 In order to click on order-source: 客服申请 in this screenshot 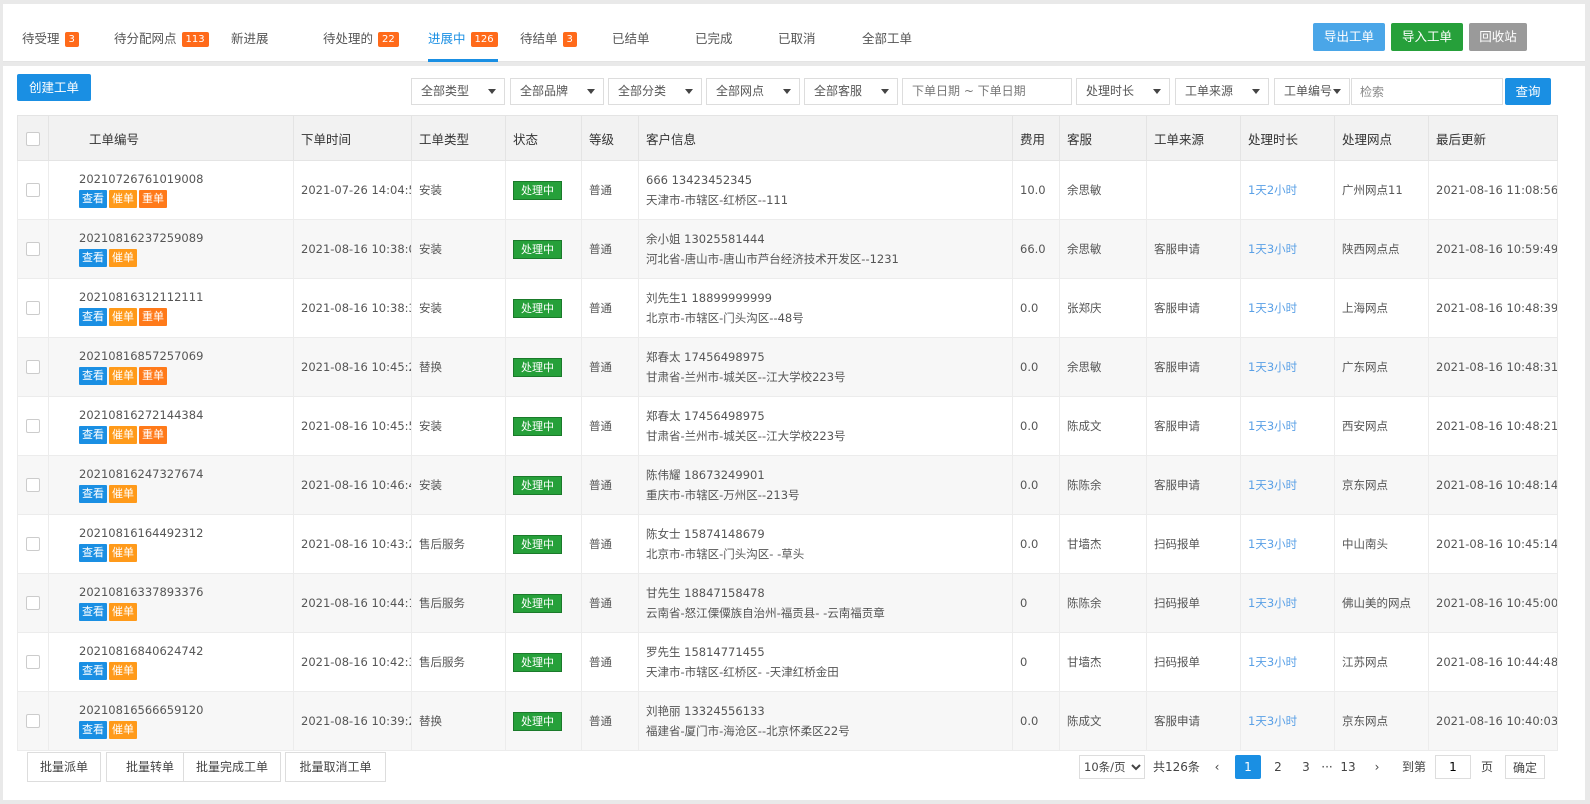, I will do `click(1193, 485)`.